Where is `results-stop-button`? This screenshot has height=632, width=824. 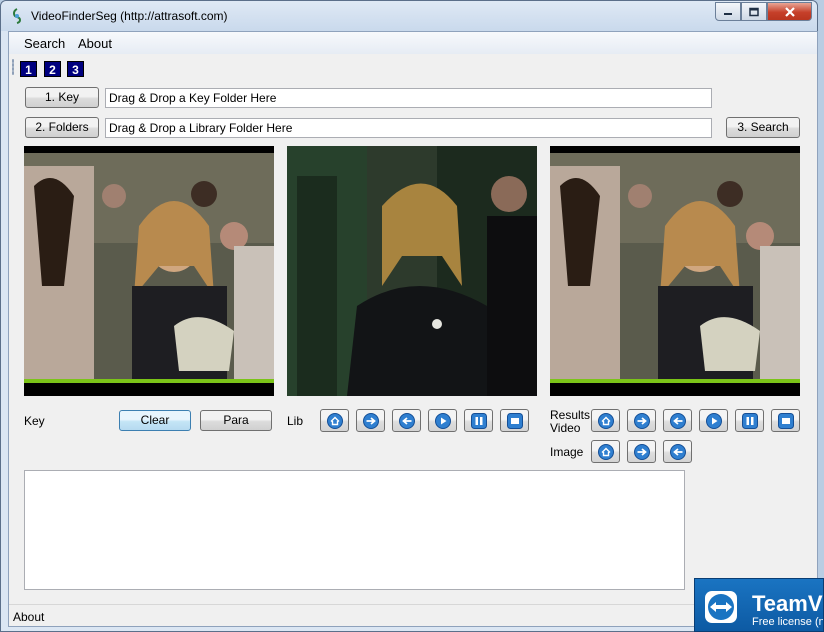 results-stop-button is located at coordinates (785, 420).